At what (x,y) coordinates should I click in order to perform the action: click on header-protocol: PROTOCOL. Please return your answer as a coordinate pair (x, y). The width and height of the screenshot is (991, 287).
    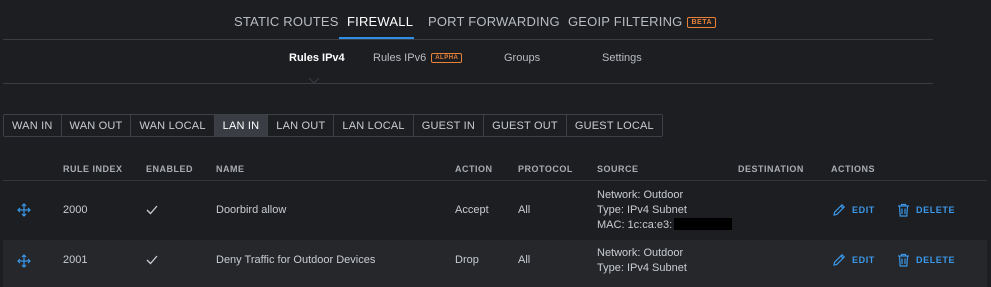
    Looking at the image, I should click on (545, 169).